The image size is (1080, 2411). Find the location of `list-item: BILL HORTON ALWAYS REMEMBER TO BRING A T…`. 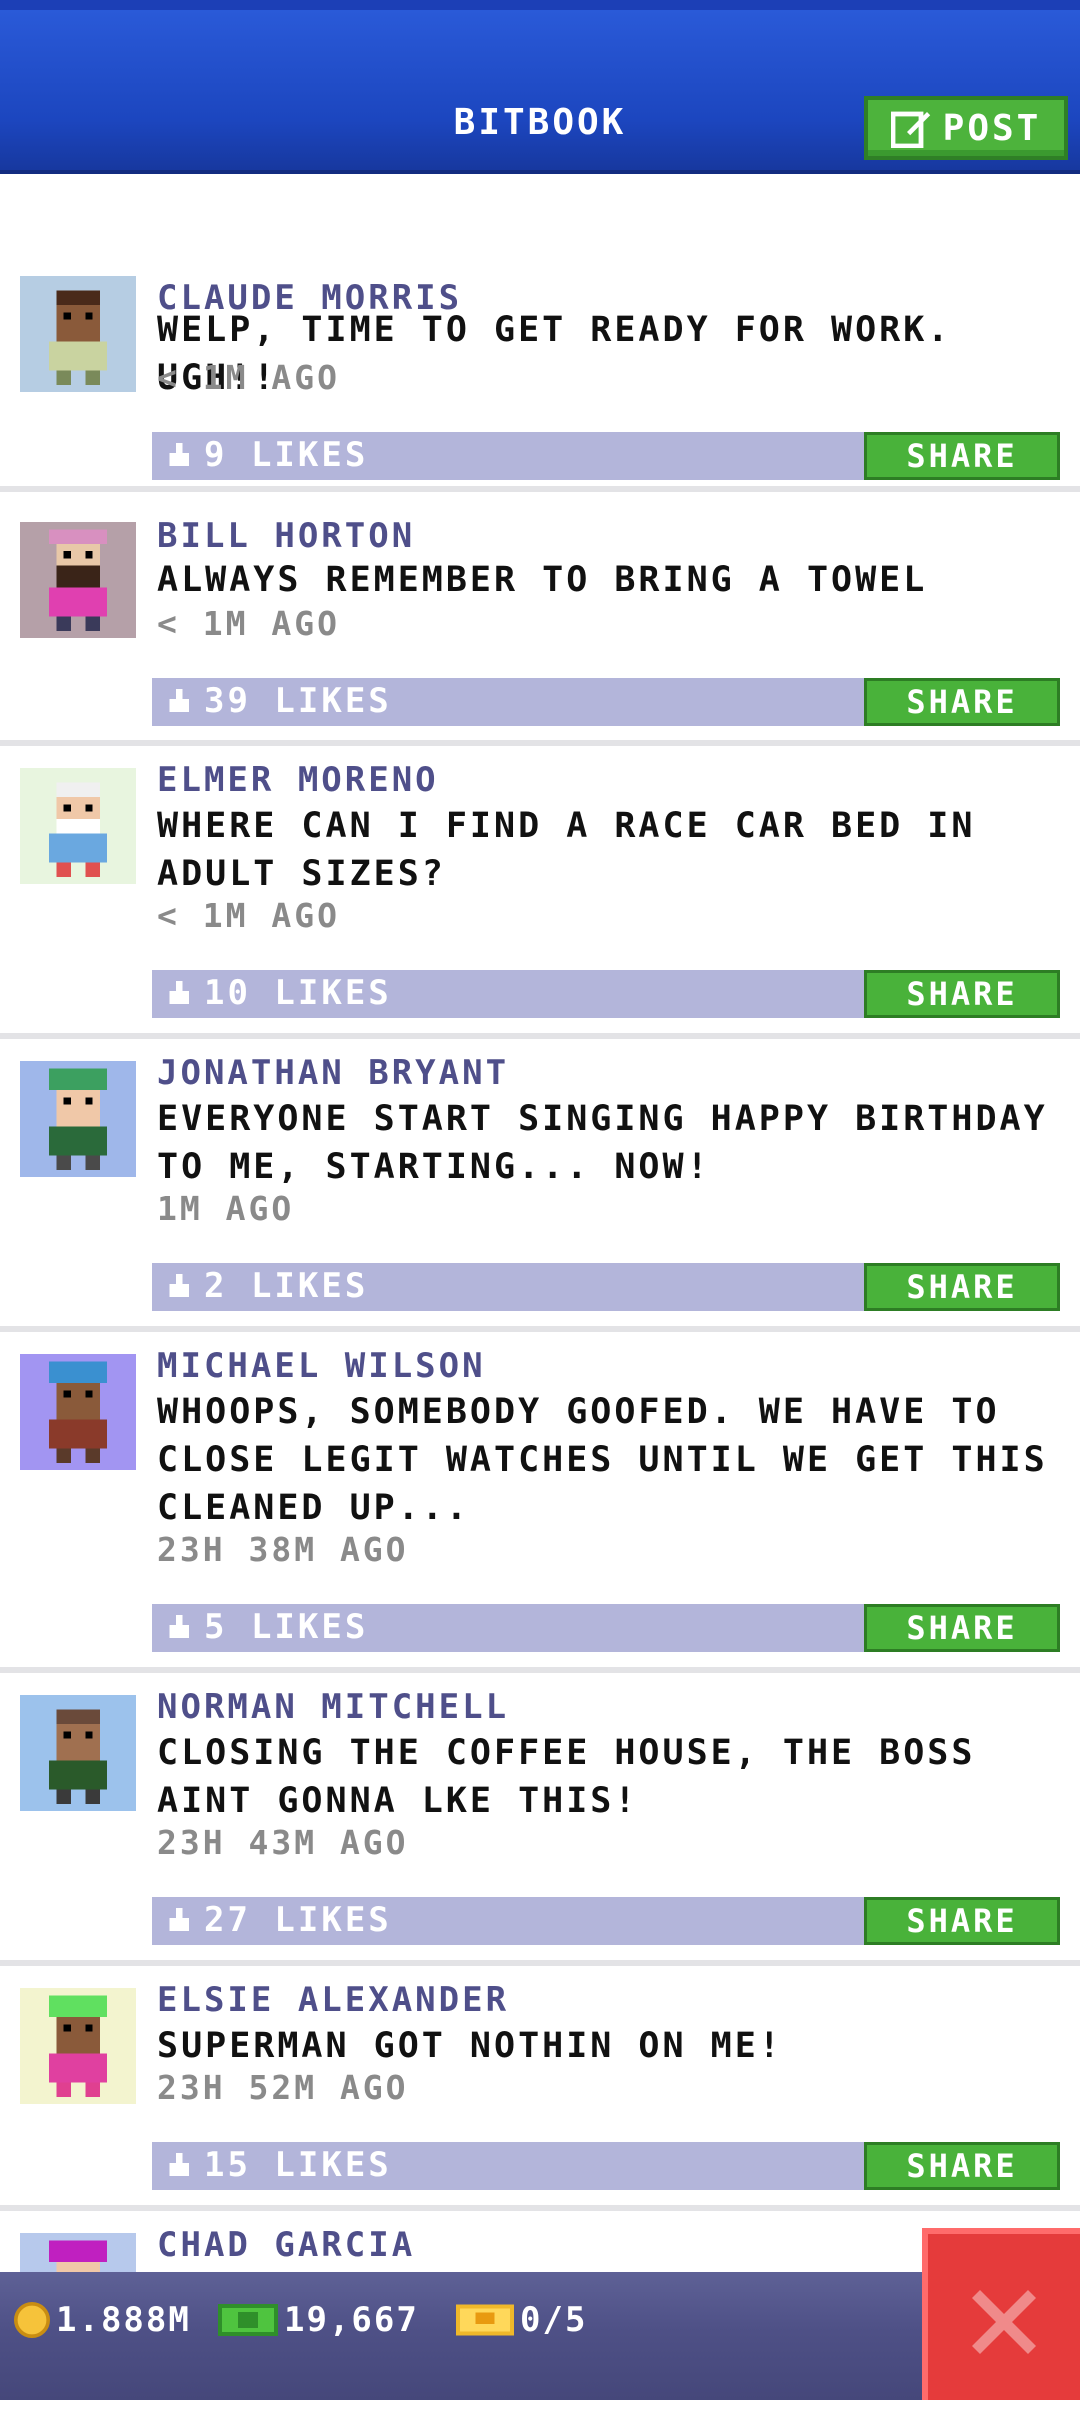

list-item: BILL HORTON ALWAYS REMEMBER TO BRING A T… is located at coordinates (540, 624).